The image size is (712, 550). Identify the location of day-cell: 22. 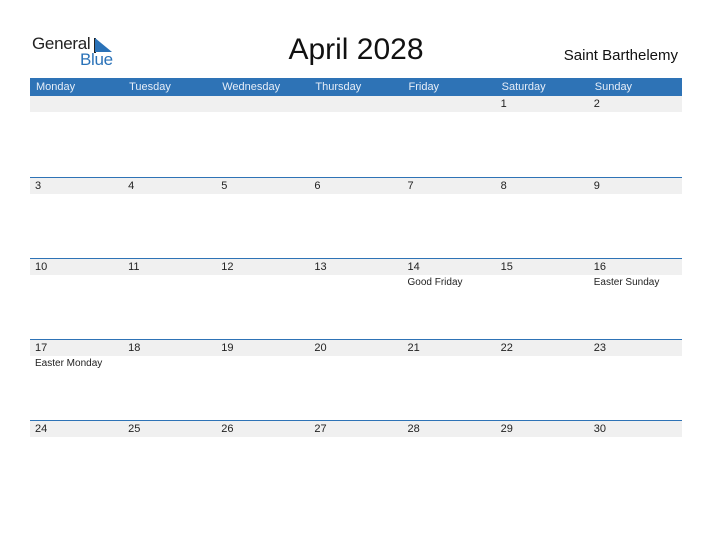
(542, 380).